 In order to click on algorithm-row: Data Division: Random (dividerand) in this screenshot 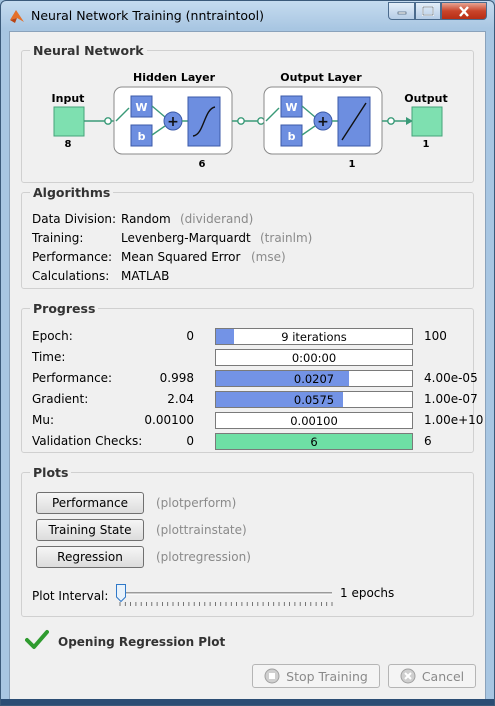, I will do `click(247, 220)`.